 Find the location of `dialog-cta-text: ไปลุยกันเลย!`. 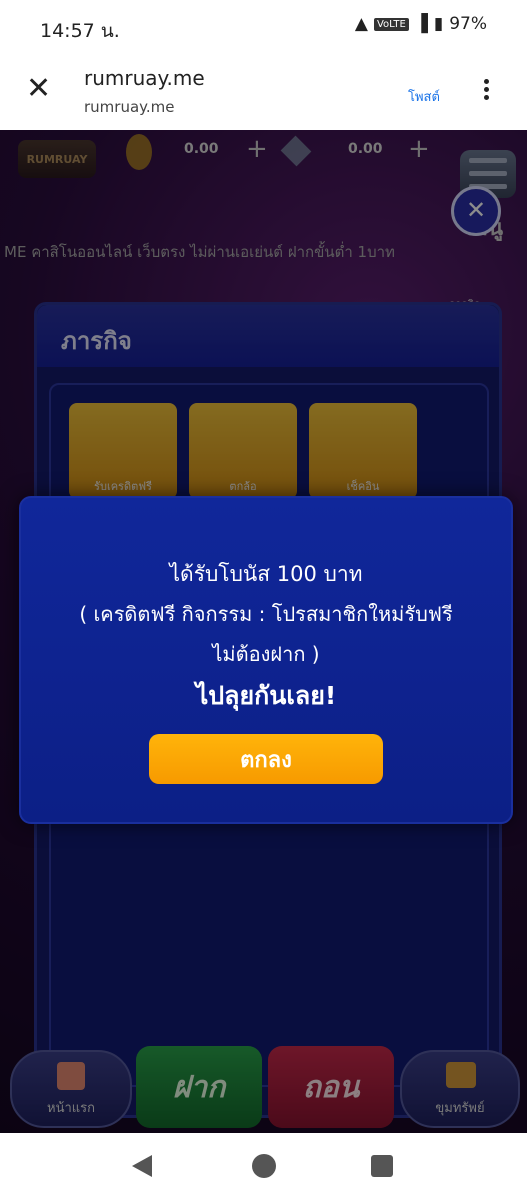

dialog-cta-text: ไปลุยกันเลย! is located at coordinates (266, 695).